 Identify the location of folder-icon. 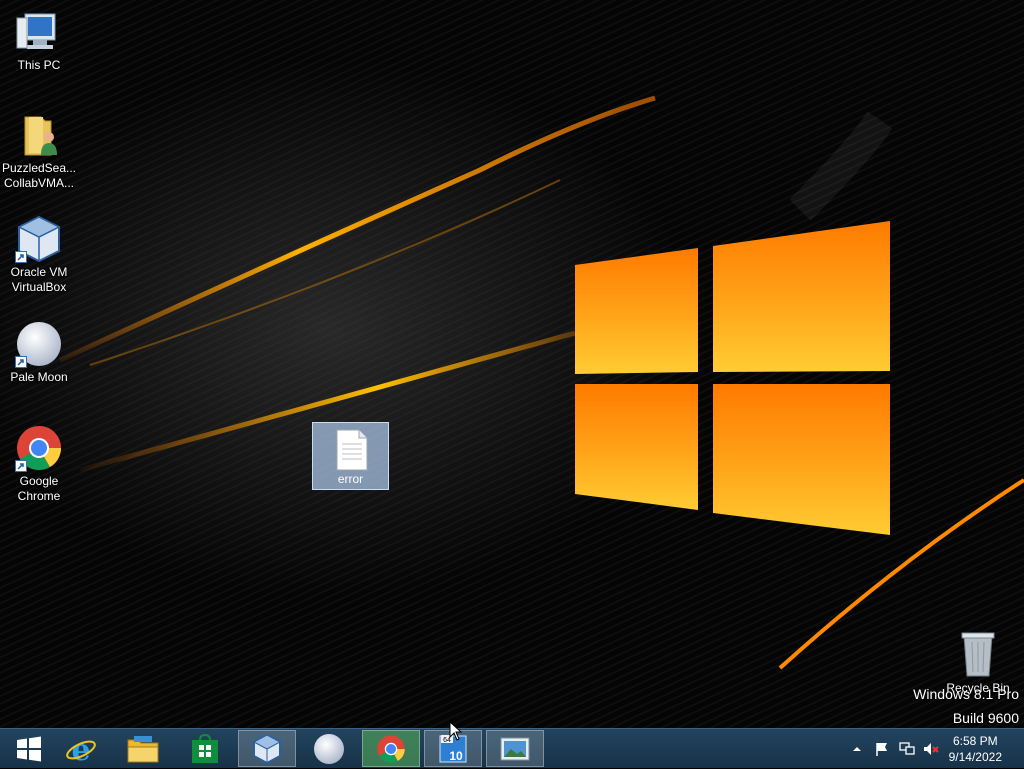
(143, 748).